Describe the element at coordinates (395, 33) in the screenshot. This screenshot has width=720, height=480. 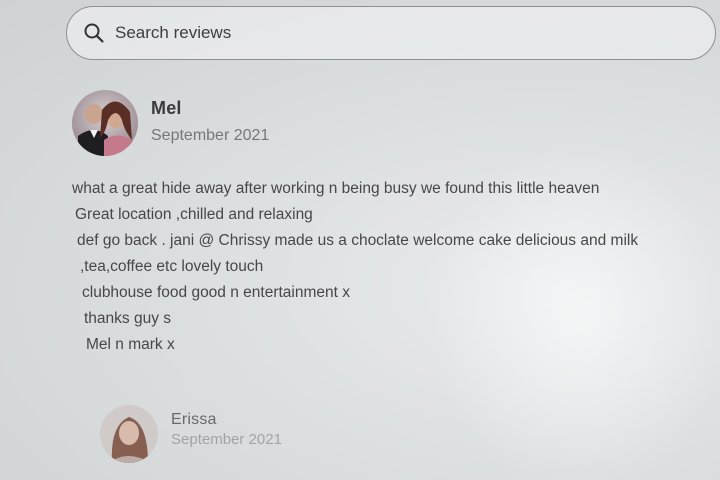
I see `search-input` at that location.